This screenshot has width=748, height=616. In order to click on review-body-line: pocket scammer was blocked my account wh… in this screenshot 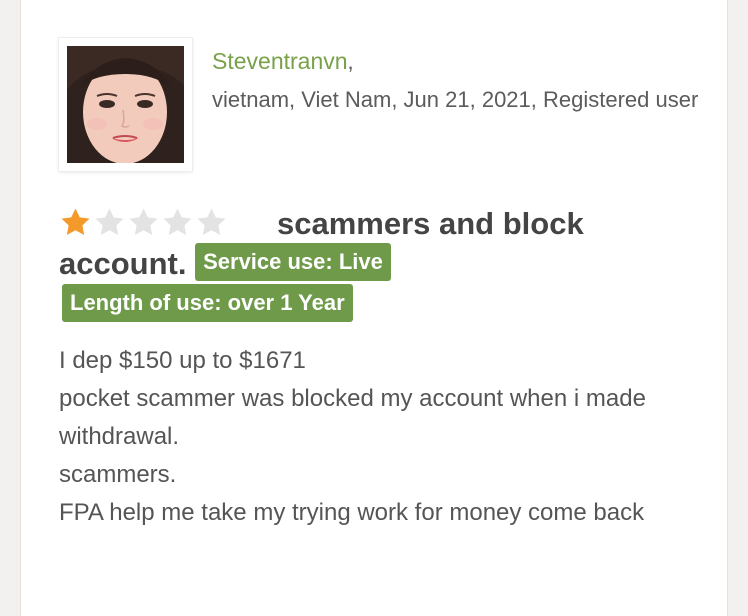, I will do `click(356, 417)`.